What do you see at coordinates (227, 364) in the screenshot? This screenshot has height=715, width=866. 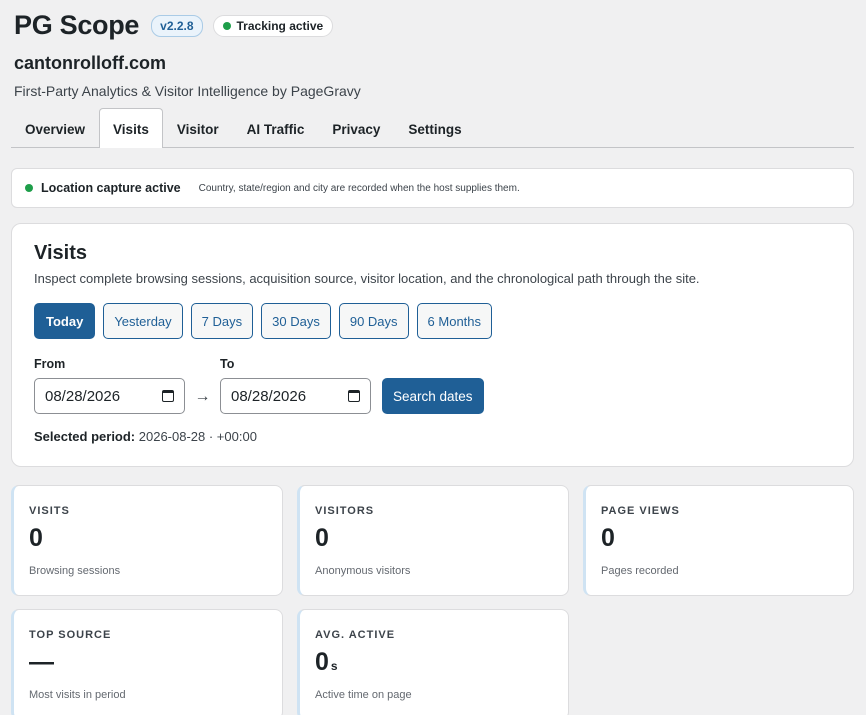 I see `to-label: To` at bounding box center [227, 364].